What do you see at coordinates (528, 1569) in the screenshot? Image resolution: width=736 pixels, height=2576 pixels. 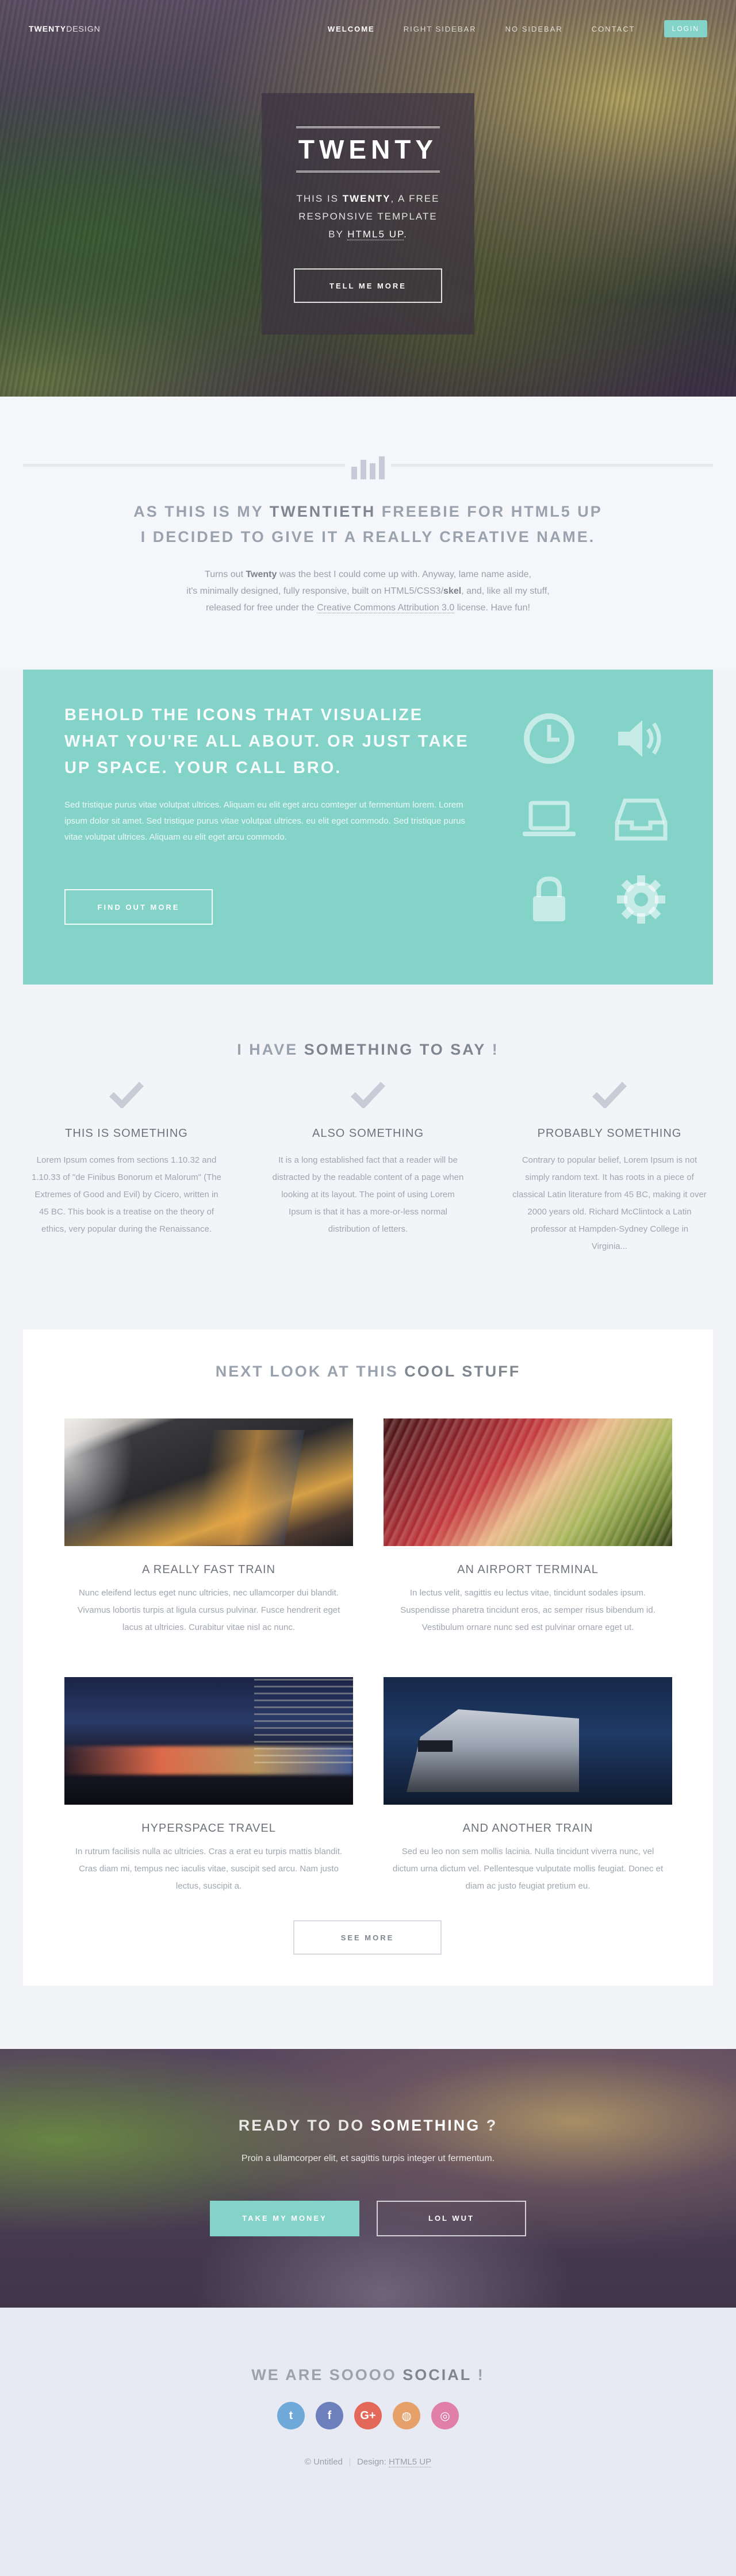 I see `card-title: AN AIRPORT TERMINAL` at bounding box center [528, 1569].